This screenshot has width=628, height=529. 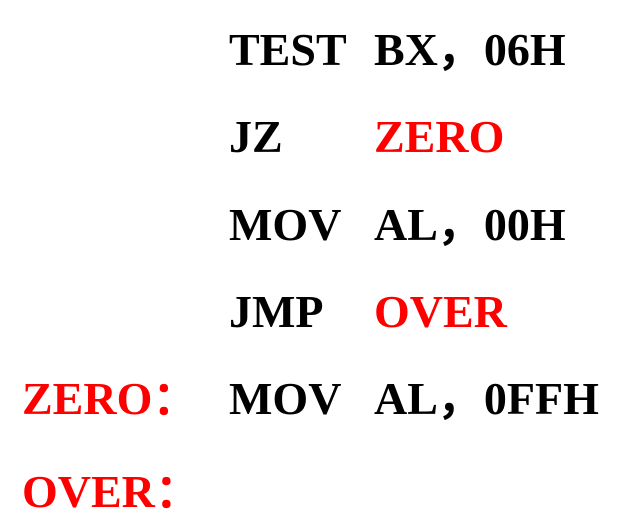 What do you see at coordinates (276, 311) in the screenshot?
I see `instruction-mnemonic: JMP` at bounding box center [276, 311].